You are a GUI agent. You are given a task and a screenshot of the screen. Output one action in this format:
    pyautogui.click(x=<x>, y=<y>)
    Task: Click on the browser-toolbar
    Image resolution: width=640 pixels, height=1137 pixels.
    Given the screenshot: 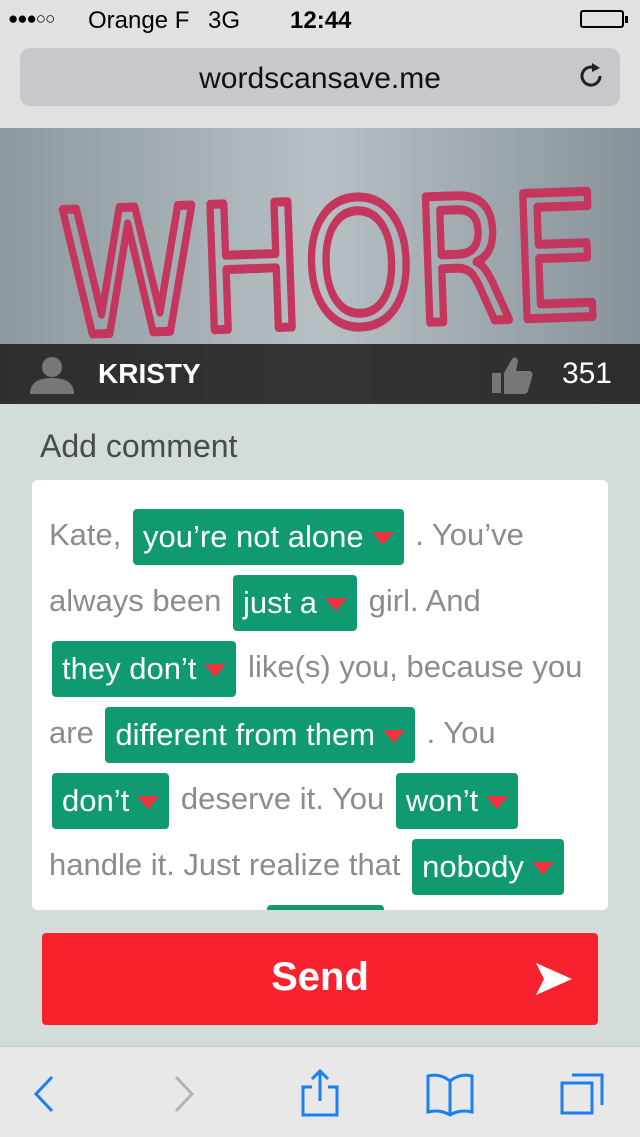 What is the action you would take?
    pyautogui.click(x=320, y=1091)
    